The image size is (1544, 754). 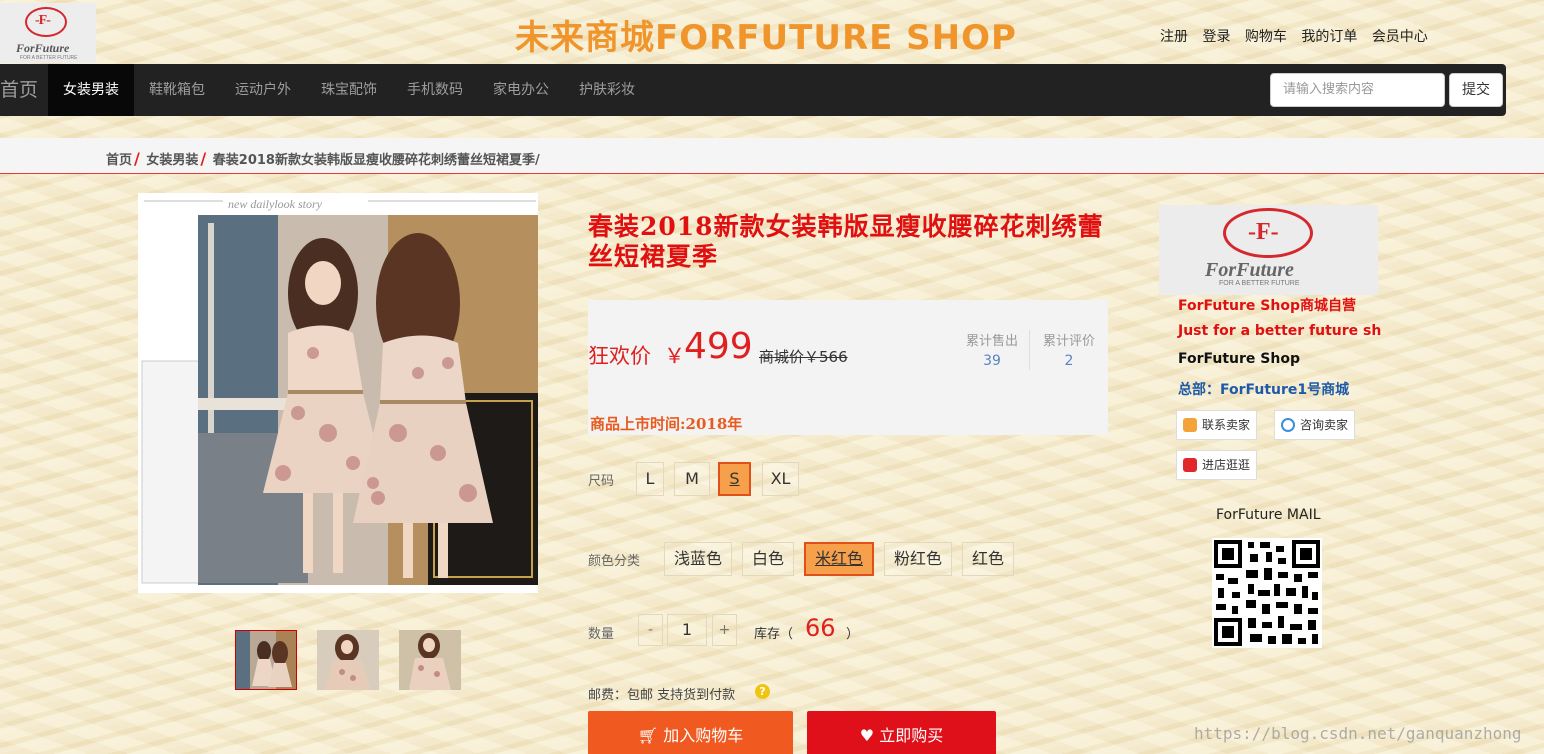 I want to click on nav-item-appliances: 家电办公, so click(x=521, y=90).